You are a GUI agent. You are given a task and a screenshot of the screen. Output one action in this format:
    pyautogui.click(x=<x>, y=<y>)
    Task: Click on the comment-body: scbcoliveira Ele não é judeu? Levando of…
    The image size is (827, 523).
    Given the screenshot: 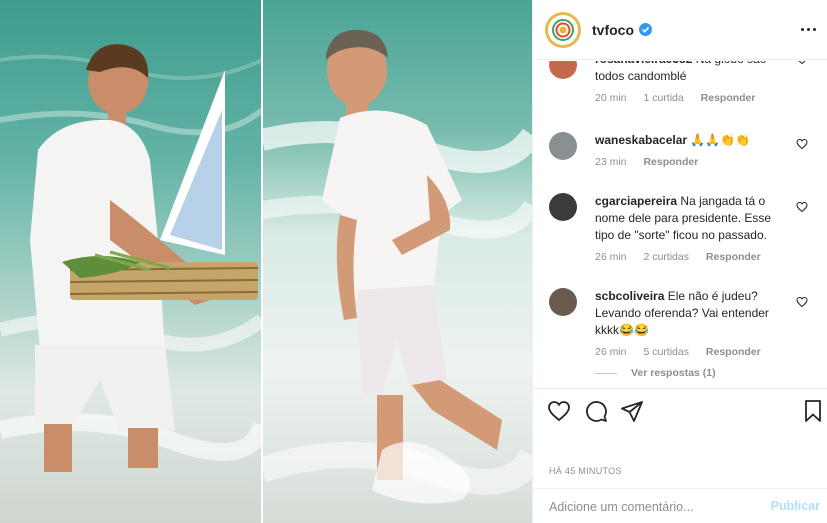 What is the action you would take?
    pyautogui.click(x=685, y=324)
    